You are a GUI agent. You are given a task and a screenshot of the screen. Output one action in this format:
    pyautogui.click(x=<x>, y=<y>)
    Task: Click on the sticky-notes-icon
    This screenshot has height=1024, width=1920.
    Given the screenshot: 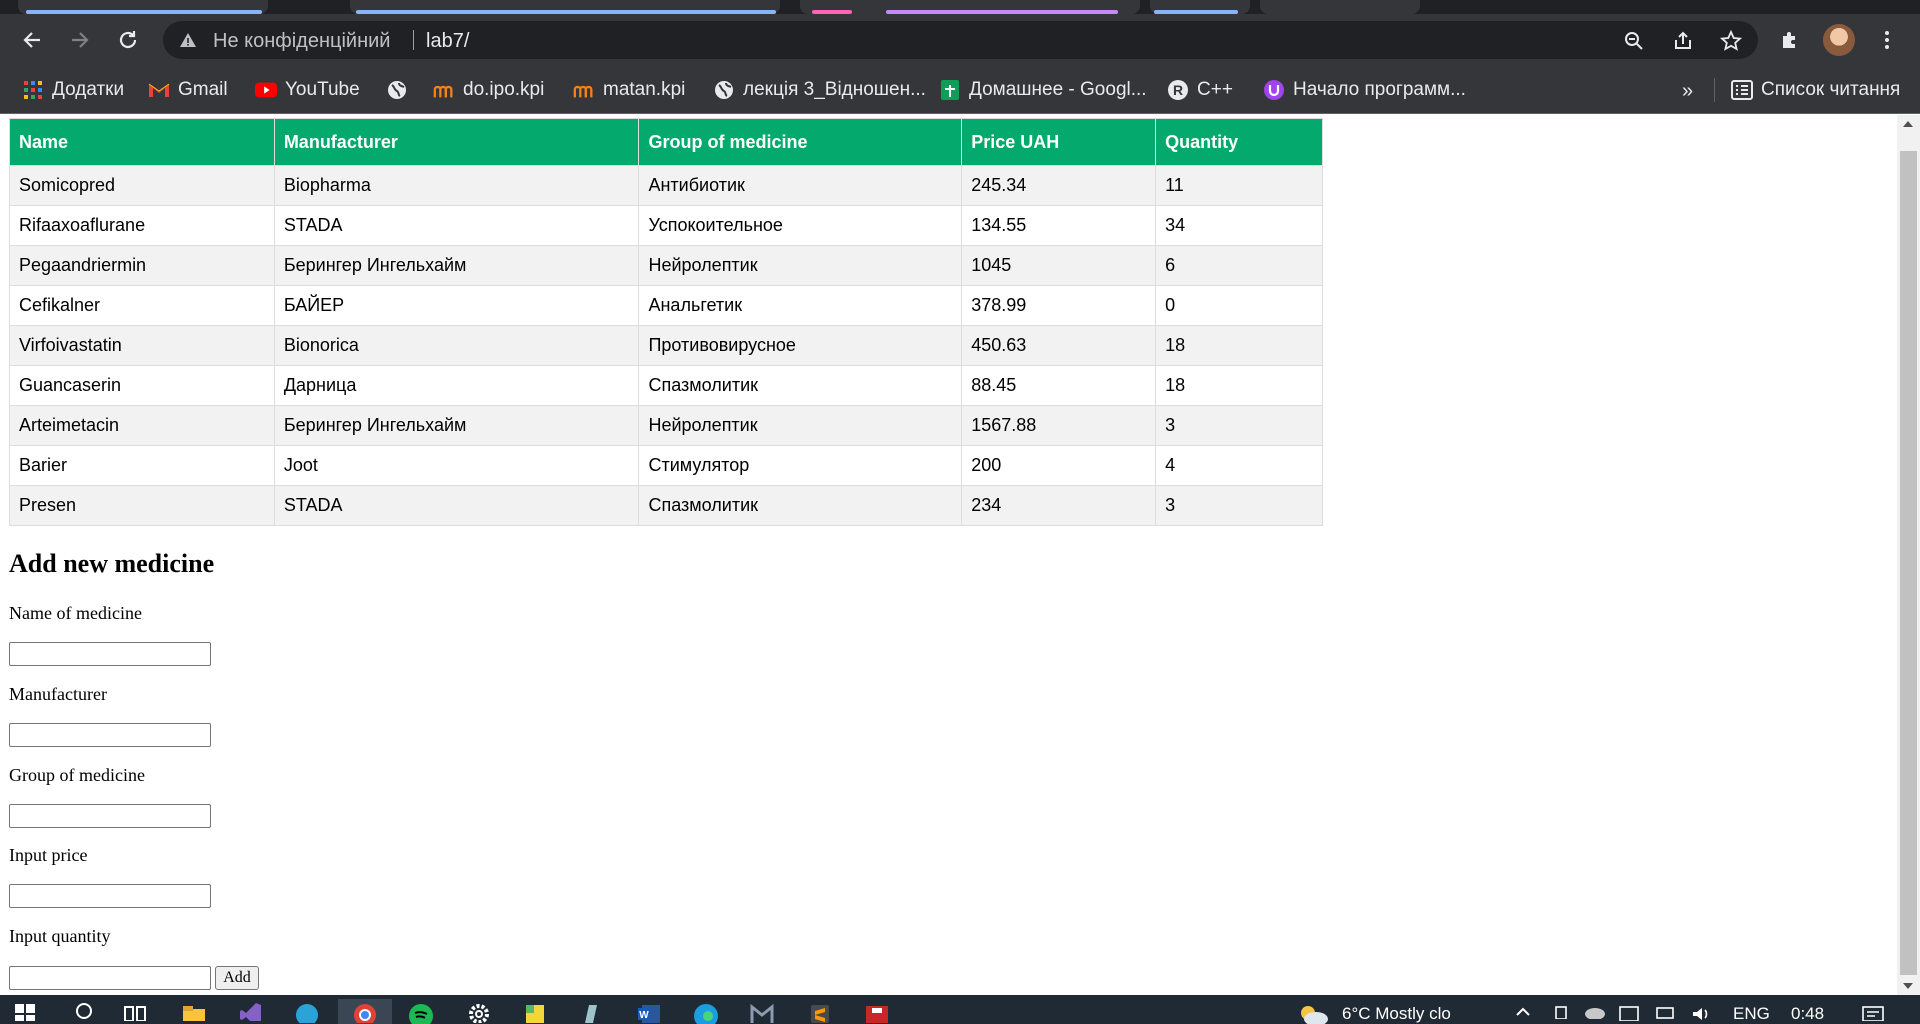 What is the action you would take?
    pyautogui.click(x=535, y=1011)
    